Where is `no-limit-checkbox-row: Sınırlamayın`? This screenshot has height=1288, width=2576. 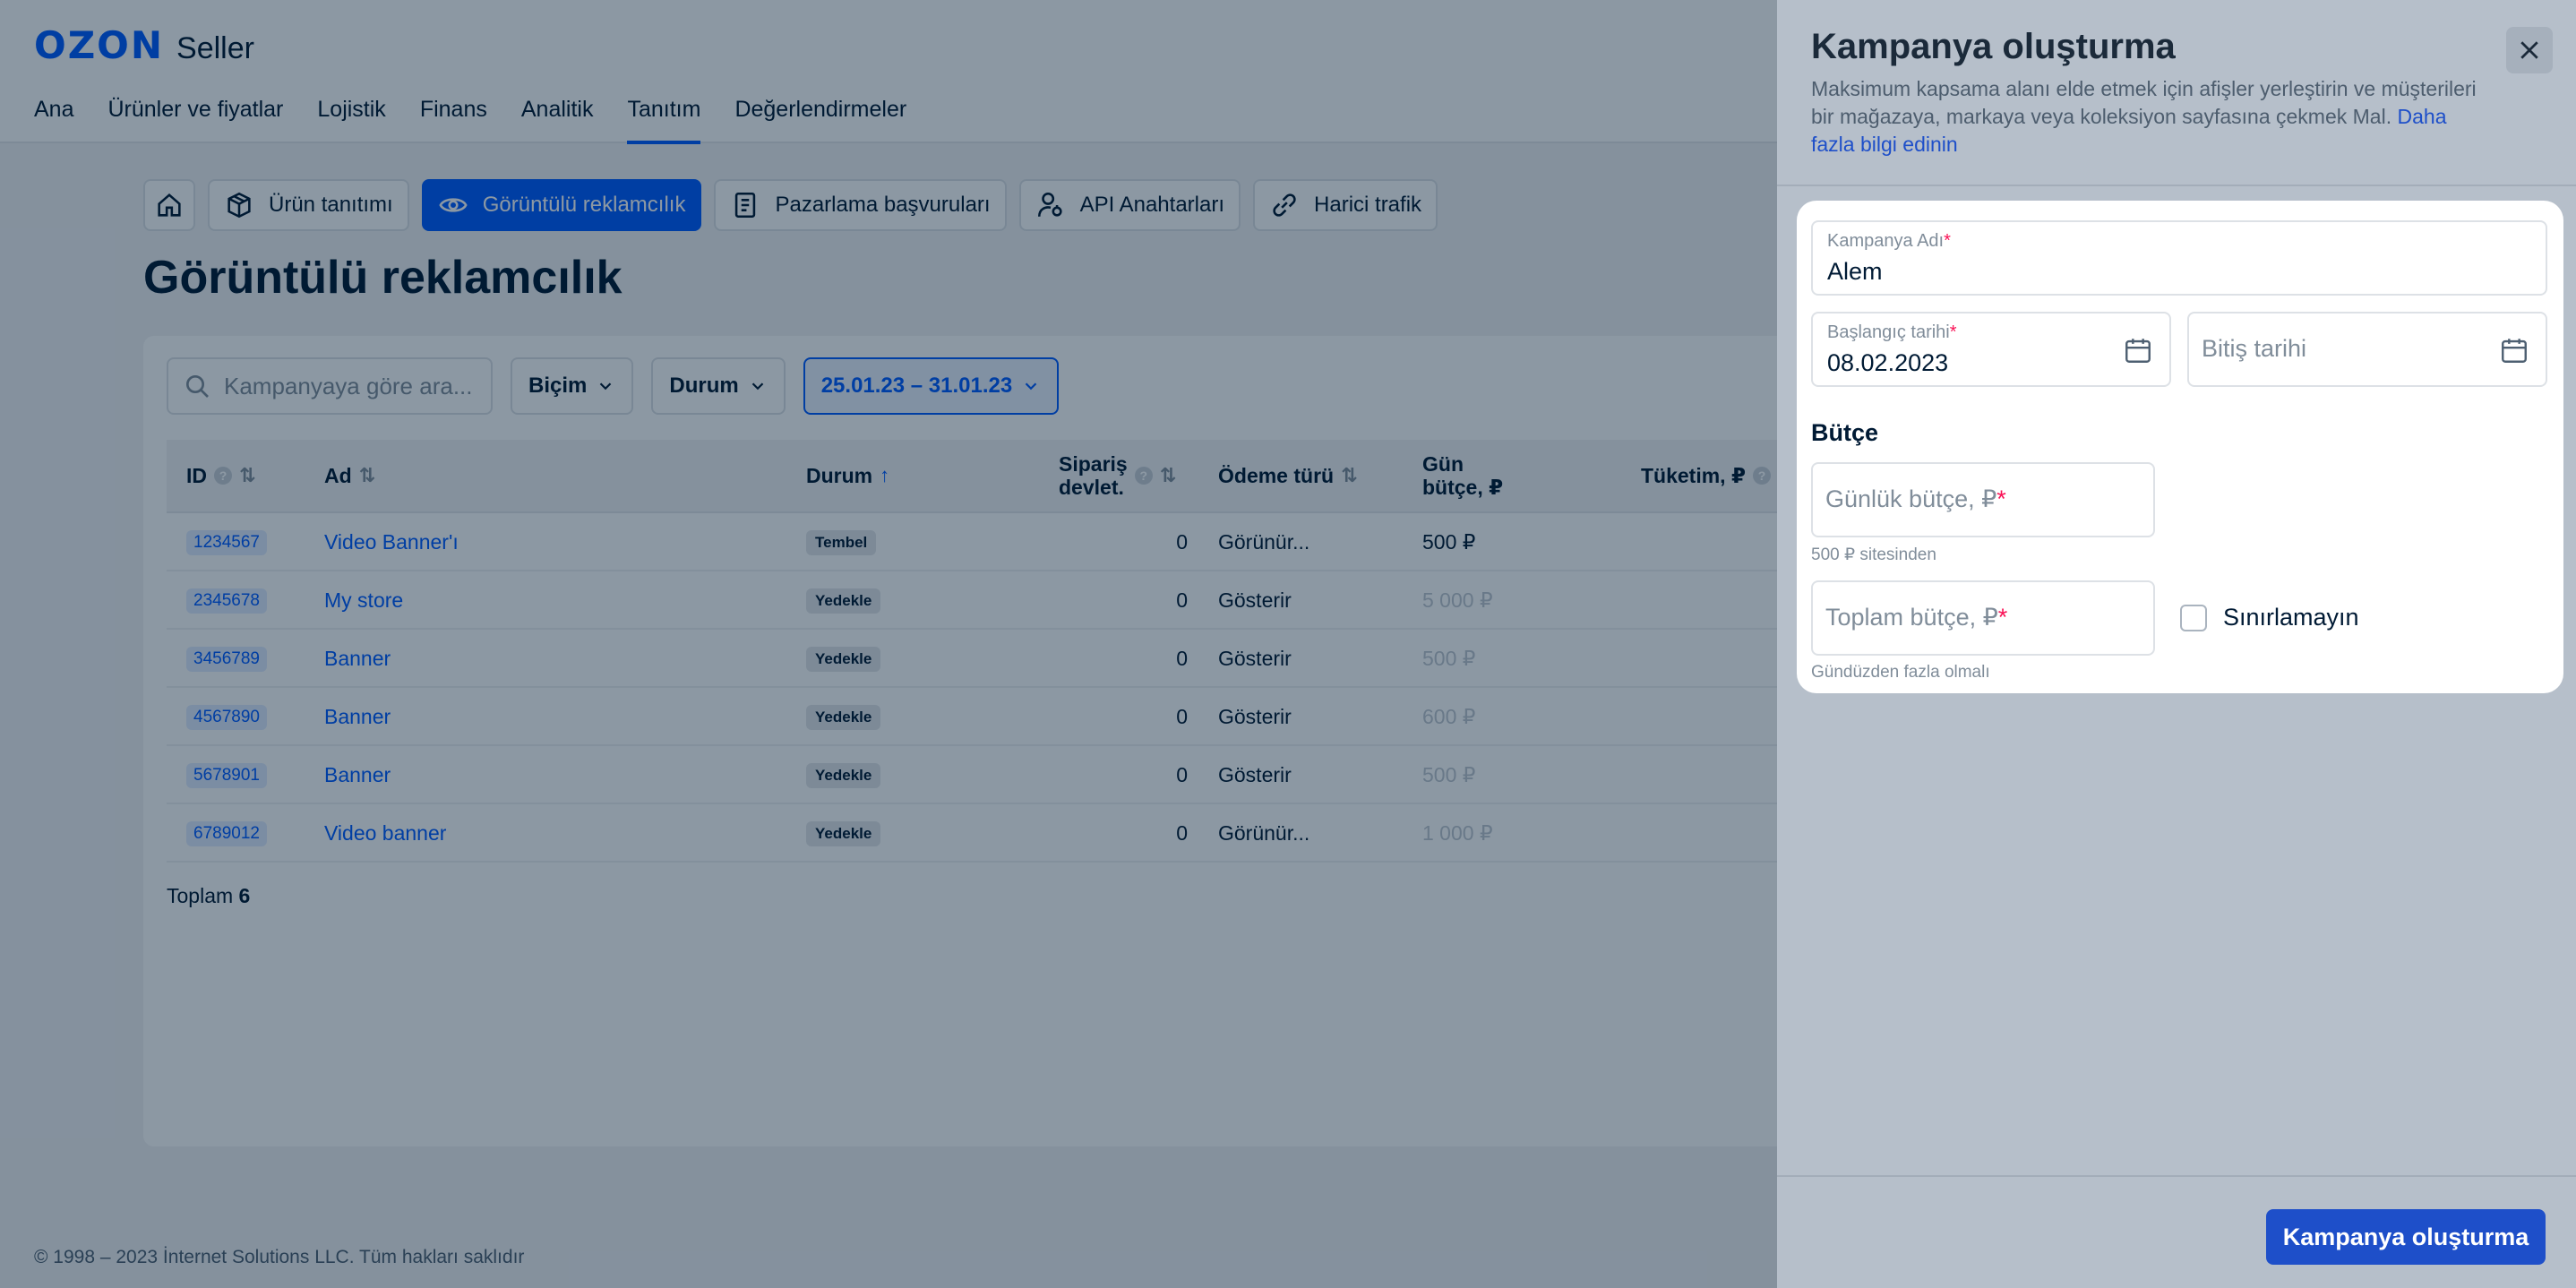
no-limit-checkbox-row: Sınırlamayın is located at coordinates (2269, 617).